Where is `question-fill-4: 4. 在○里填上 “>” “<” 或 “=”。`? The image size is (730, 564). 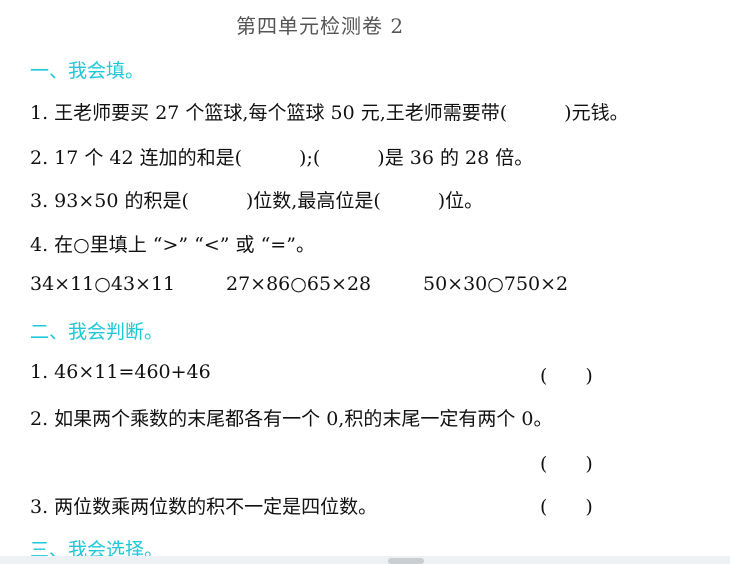
question-fill-4: 4. 在○里填上 “>” “<” 或 “=”。 is located at coordinates (172, 245).